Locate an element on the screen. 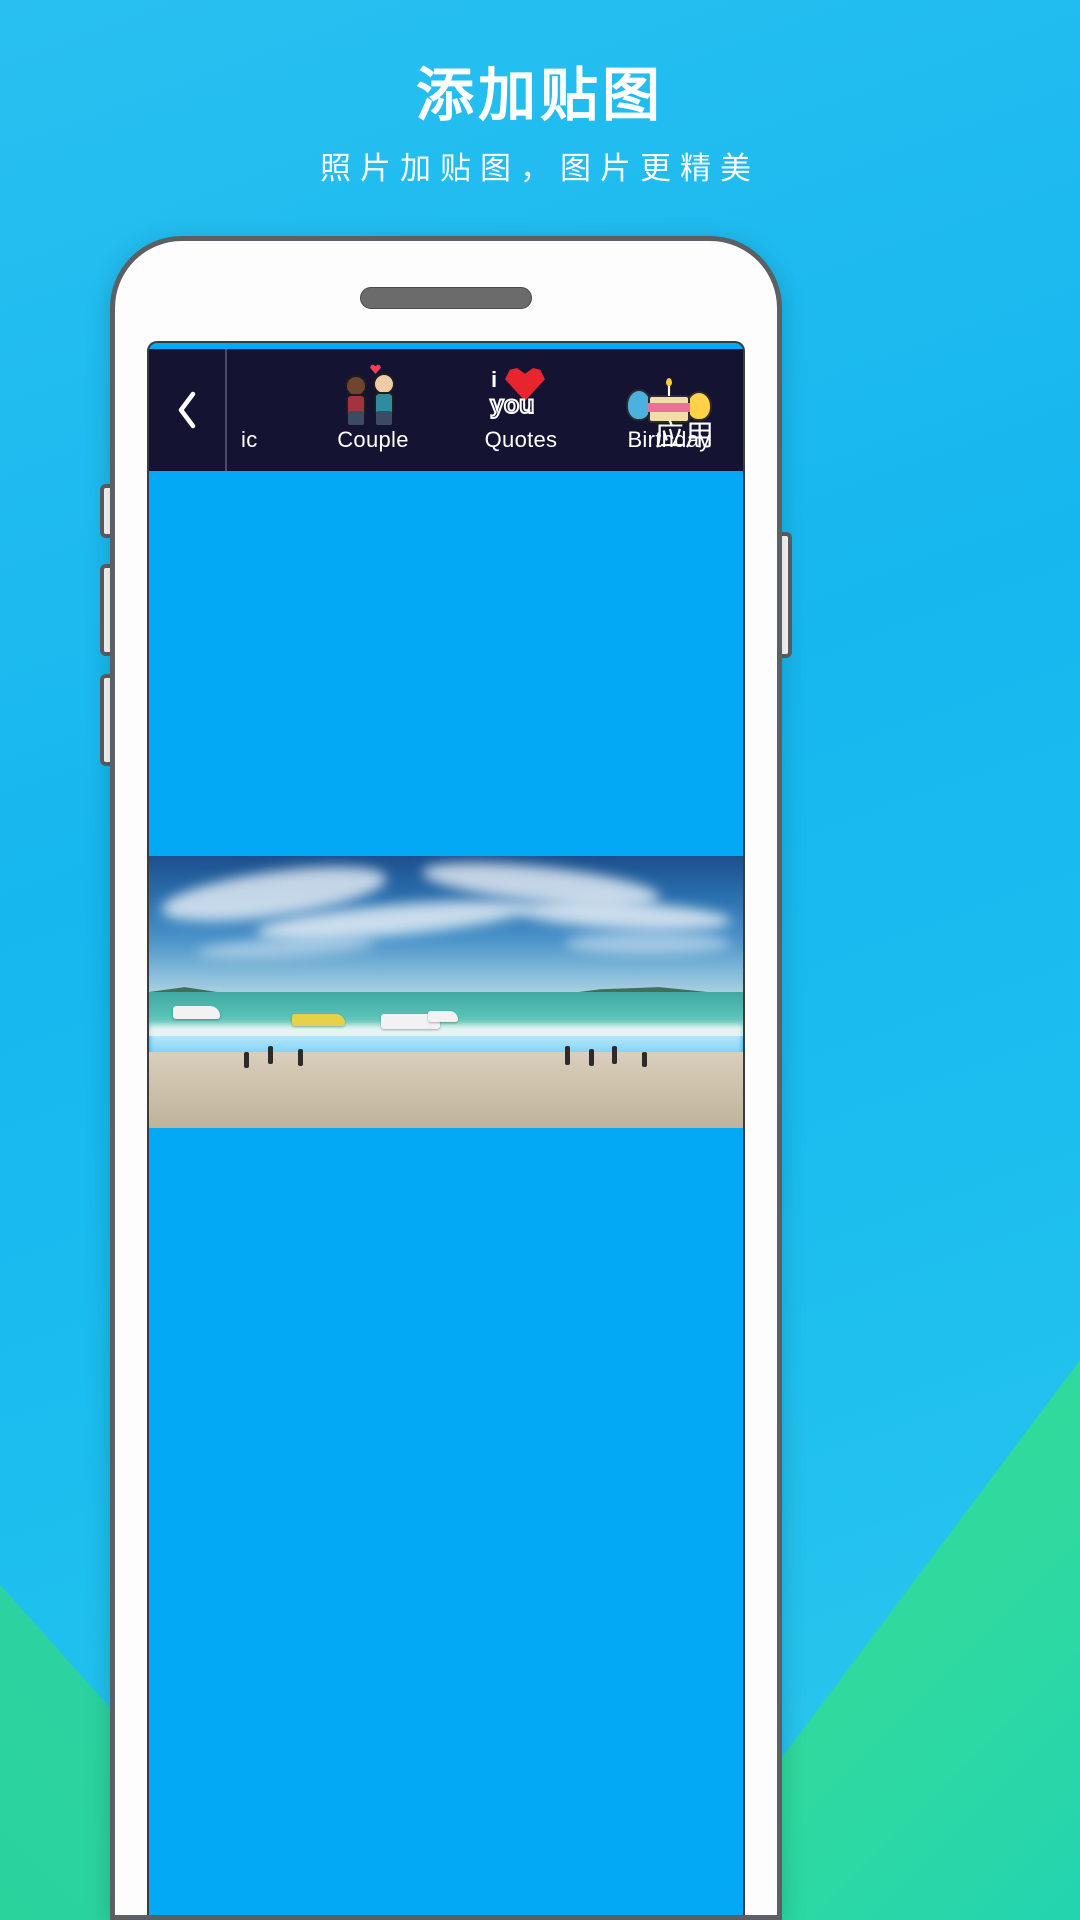  couple-sticker-art is located at coordinates (373, 394).